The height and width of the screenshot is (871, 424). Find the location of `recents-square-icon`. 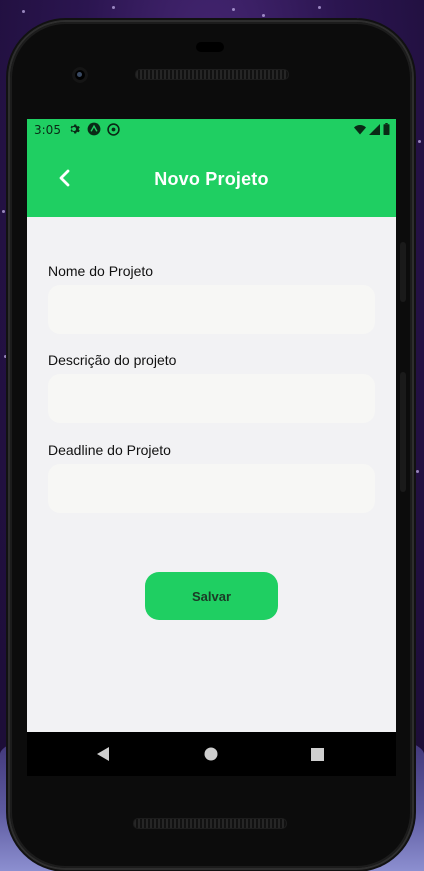

recents-square-icon is located at coordinates (317, 754).